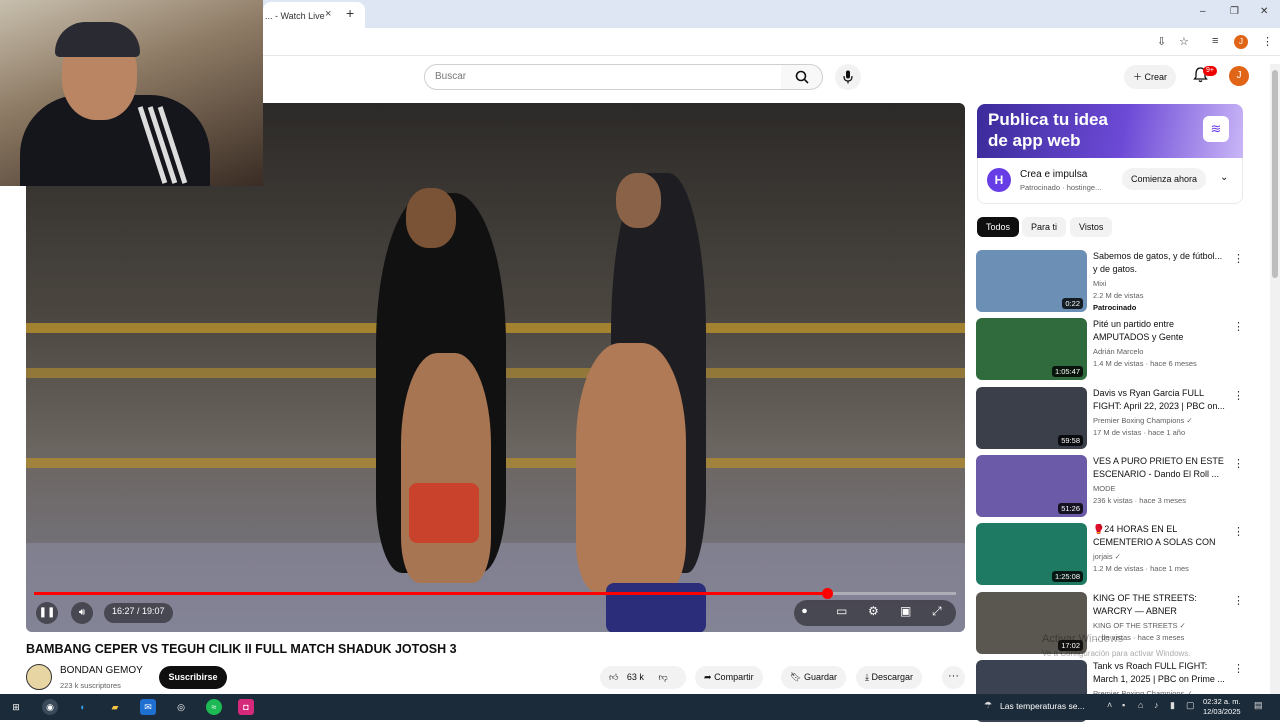 The width and height of the screenshot is (1280, 724). What do you see at coordinates (841, 611) in the screenshot?
I see `subtitles-icon: ▭` at bounding box center [841, 611].